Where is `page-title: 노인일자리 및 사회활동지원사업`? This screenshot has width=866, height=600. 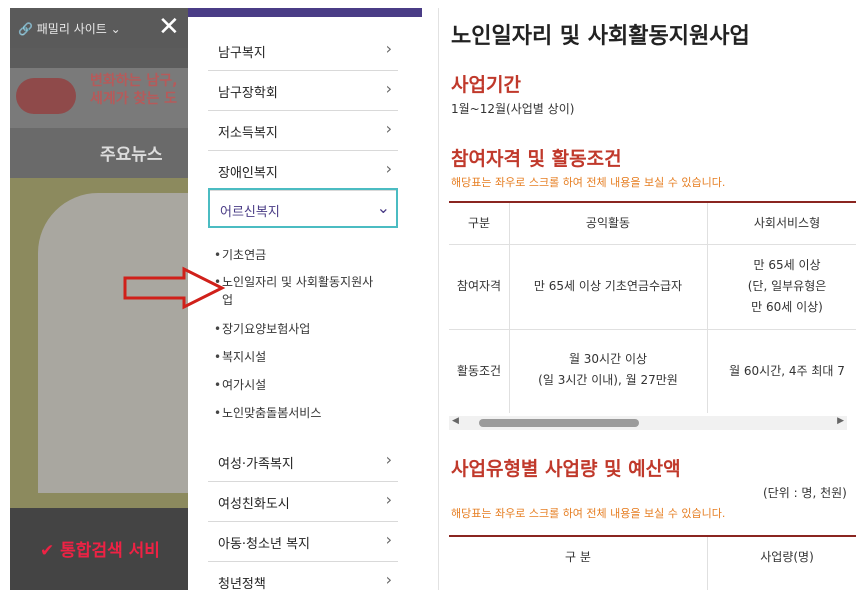 page-title: 노인일자리 및 사회활동지원사업 is located at coordinates (600, 36).